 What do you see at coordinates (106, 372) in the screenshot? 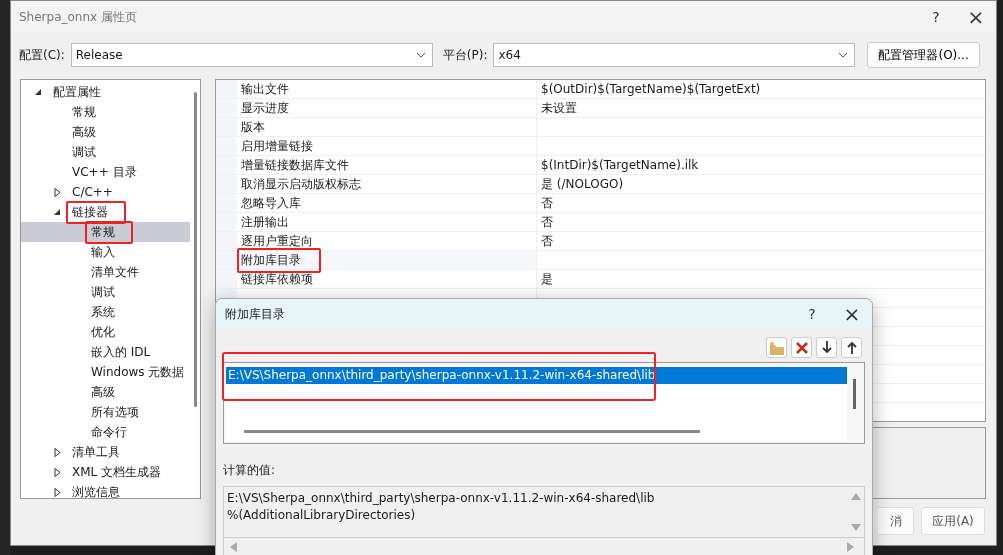
I see `tree-item: Windows 元数据` at bounding box center [106, 372].